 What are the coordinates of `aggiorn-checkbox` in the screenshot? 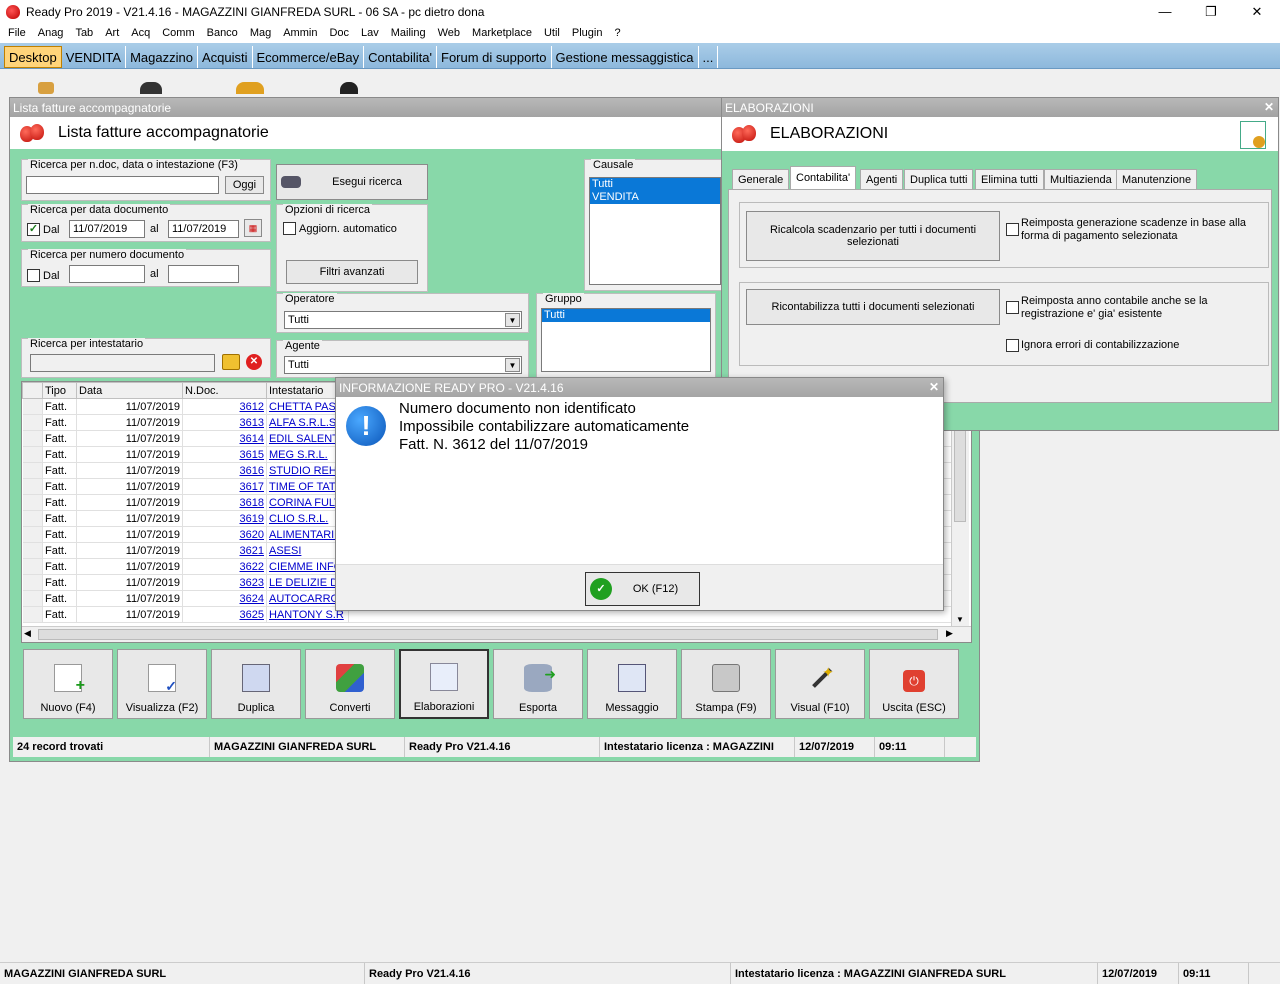 It's located at (289, 228).